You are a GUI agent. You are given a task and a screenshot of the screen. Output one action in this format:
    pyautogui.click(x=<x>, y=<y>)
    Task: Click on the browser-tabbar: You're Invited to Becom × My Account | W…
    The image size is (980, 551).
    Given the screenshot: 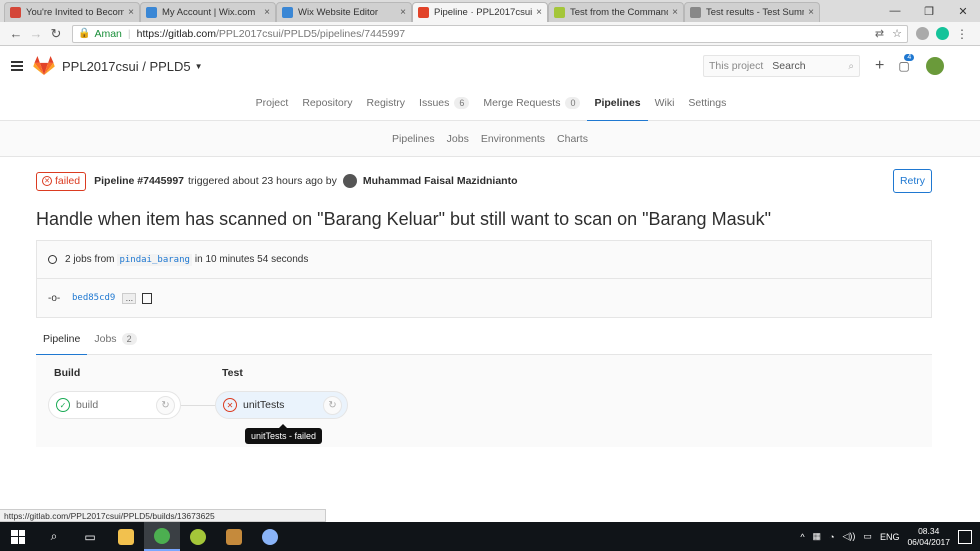 What is the action you would take?
    pyautogui.click(x=490, y=11)
    